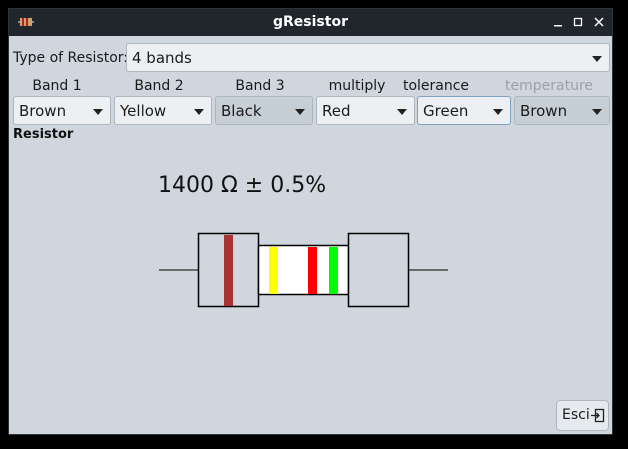 The width and height of the screenshot is (628, 449). Describe the element at coordinates (57, 86) in the screenshot. I see `band1-header: Band 1` at that location.